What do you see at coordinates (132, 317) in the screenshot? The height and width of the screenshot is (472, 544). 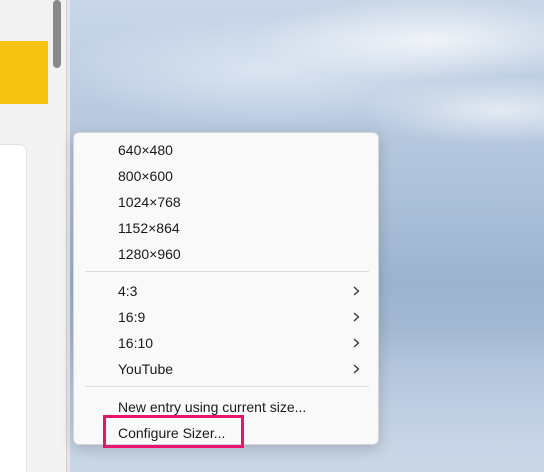 I see `menu-item-label: 16:9` at bounding box center [132, 317].